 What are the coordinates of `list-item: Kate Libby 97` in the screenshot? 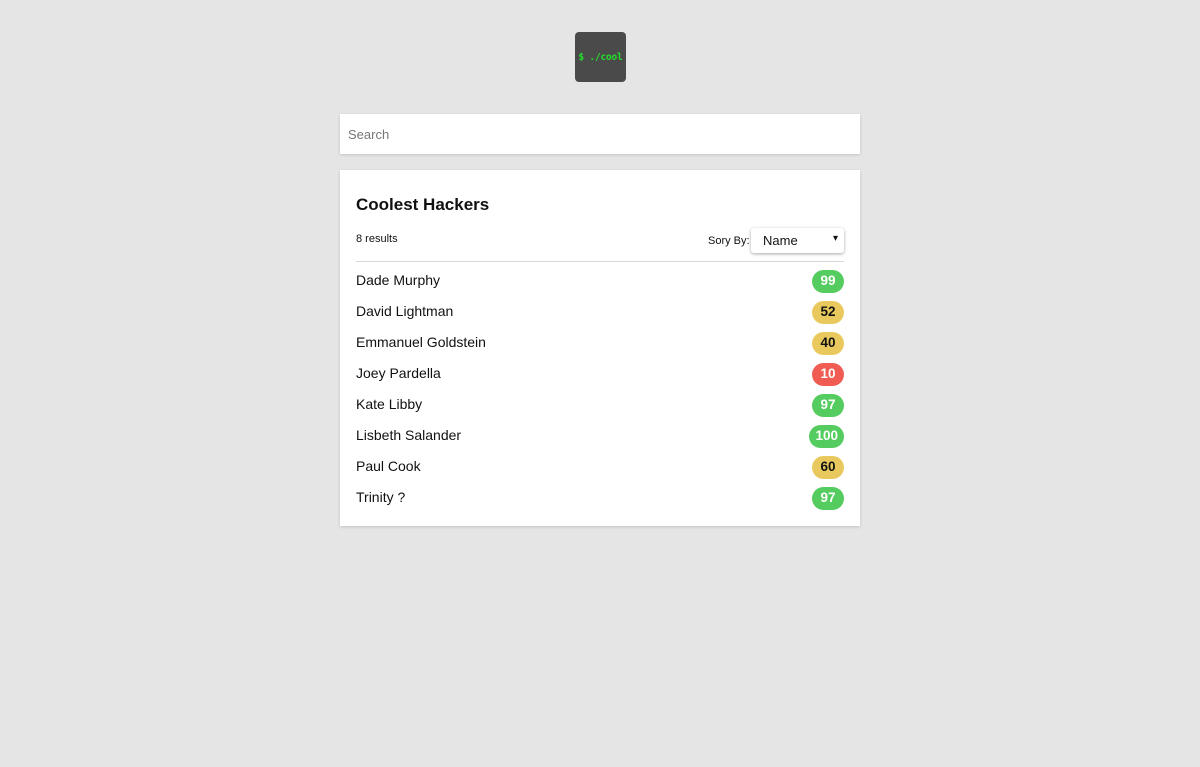 It's located at (600, 405).